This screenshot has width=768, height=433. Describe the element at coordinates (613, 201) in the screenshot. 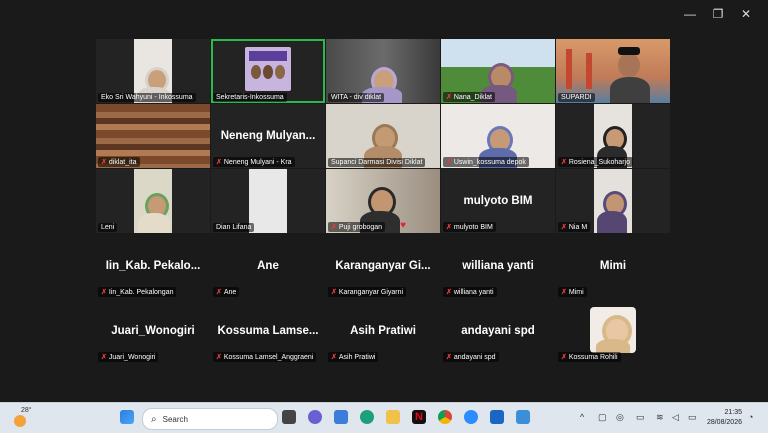

I see `video-tile: ✗ Nia M` at that location.